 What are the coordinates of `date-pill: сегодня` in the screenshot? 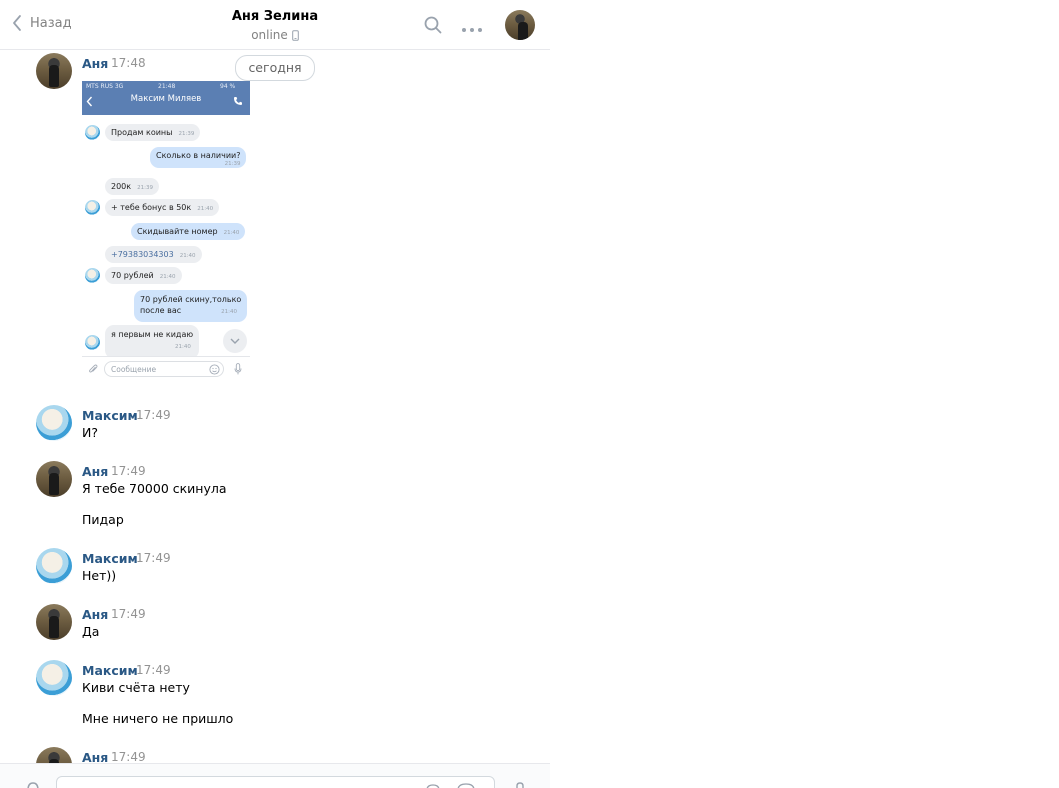 It's located at (275, 68).